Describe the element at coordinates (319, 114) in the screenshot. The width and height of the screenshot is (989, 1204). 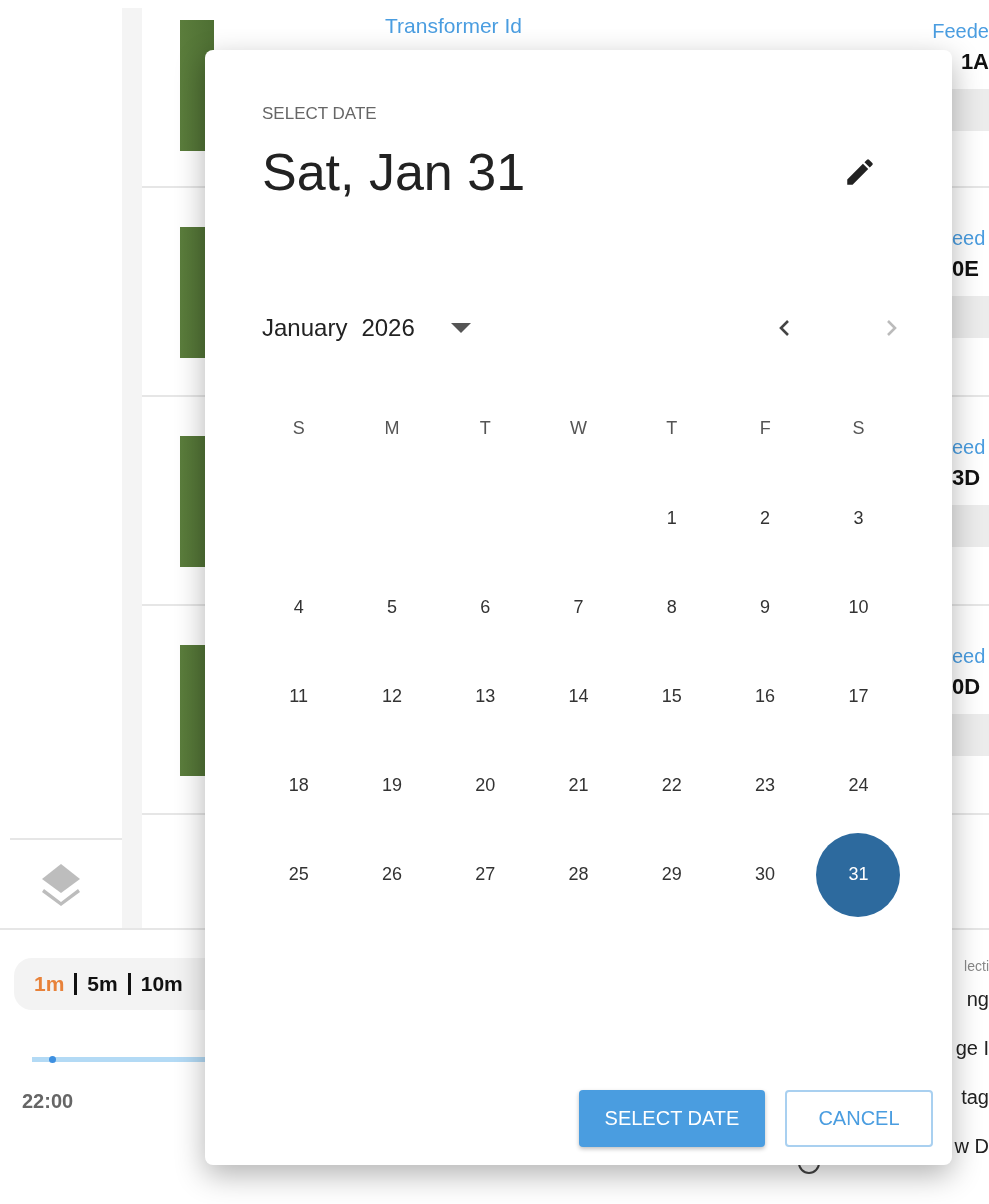
I see `dialog-header: SELECT DATE` at that location.